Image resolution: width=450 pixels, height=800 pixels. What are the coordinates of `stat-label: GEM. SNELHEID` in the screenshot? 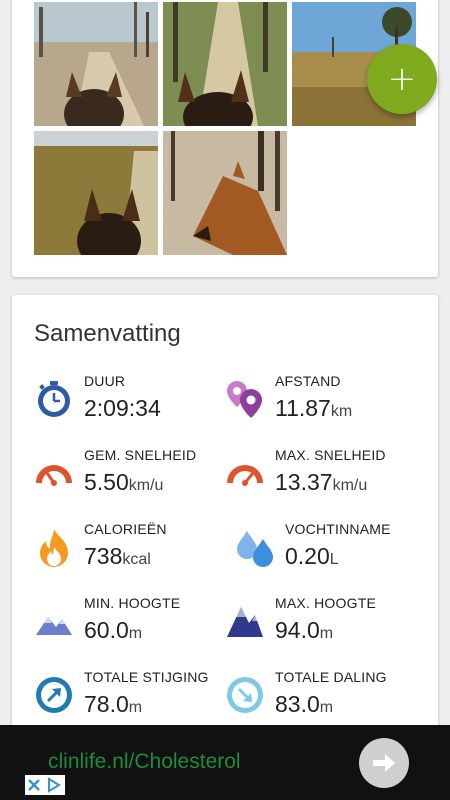 It's located at (140, 455).